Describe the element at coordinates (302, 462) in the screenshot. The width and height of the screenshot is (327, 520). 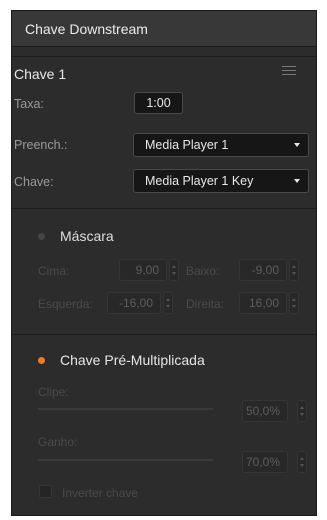
I see `gain-stepper` at that location.